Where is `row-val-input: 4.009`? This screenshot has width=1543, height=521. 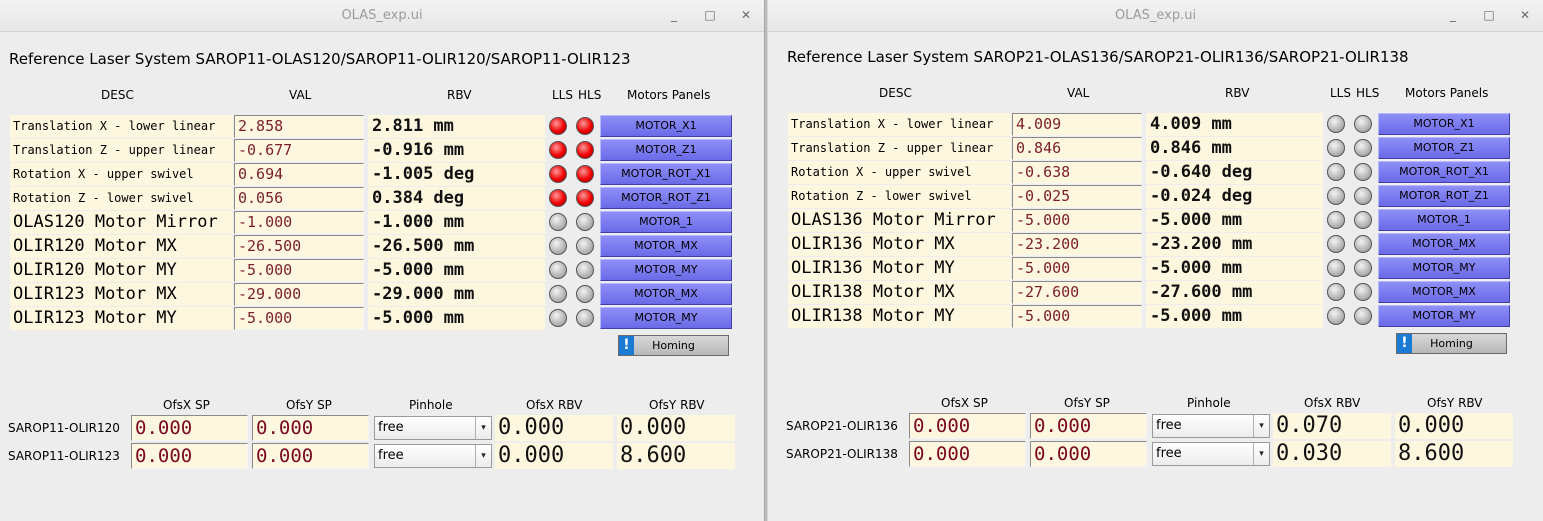
row-val-input: 4.009 is located at coordinates (1077, 124).